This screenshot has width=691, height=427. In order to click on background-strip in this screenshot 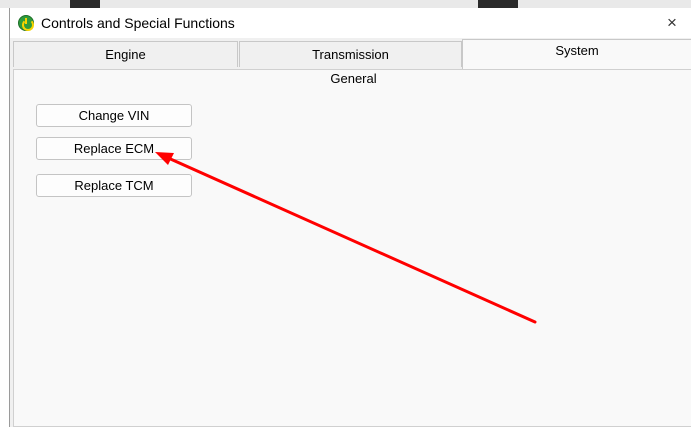, I will do `click(345, 4)`.